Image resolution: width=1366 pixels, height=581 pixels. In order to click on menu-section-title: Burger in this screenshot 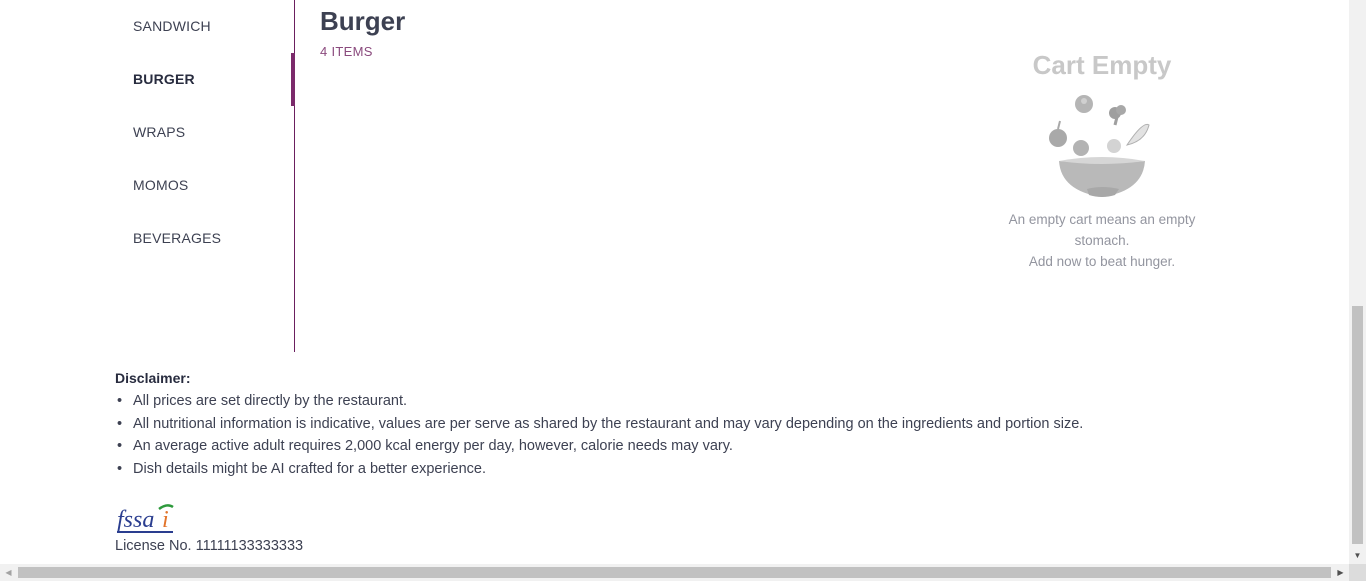, I will do `click(363, 21)`.